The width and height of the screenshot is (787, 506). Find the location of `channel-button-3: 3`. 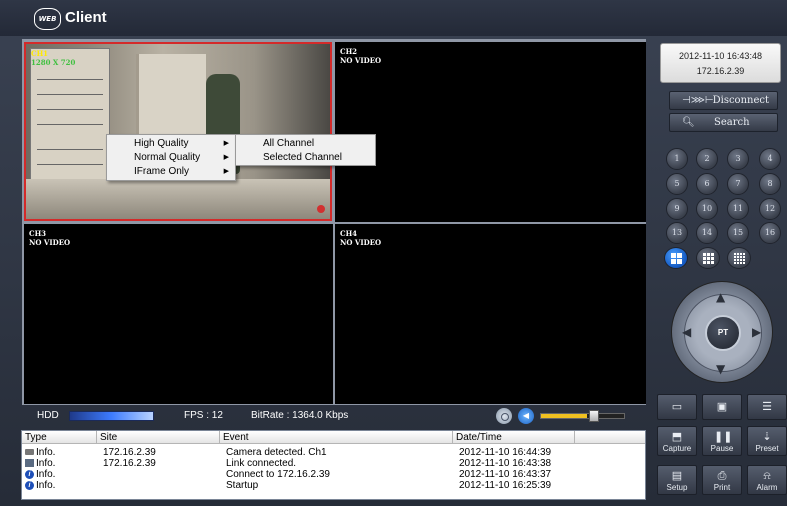

channel-button-3: 3 is located at coordinates (738, 159).